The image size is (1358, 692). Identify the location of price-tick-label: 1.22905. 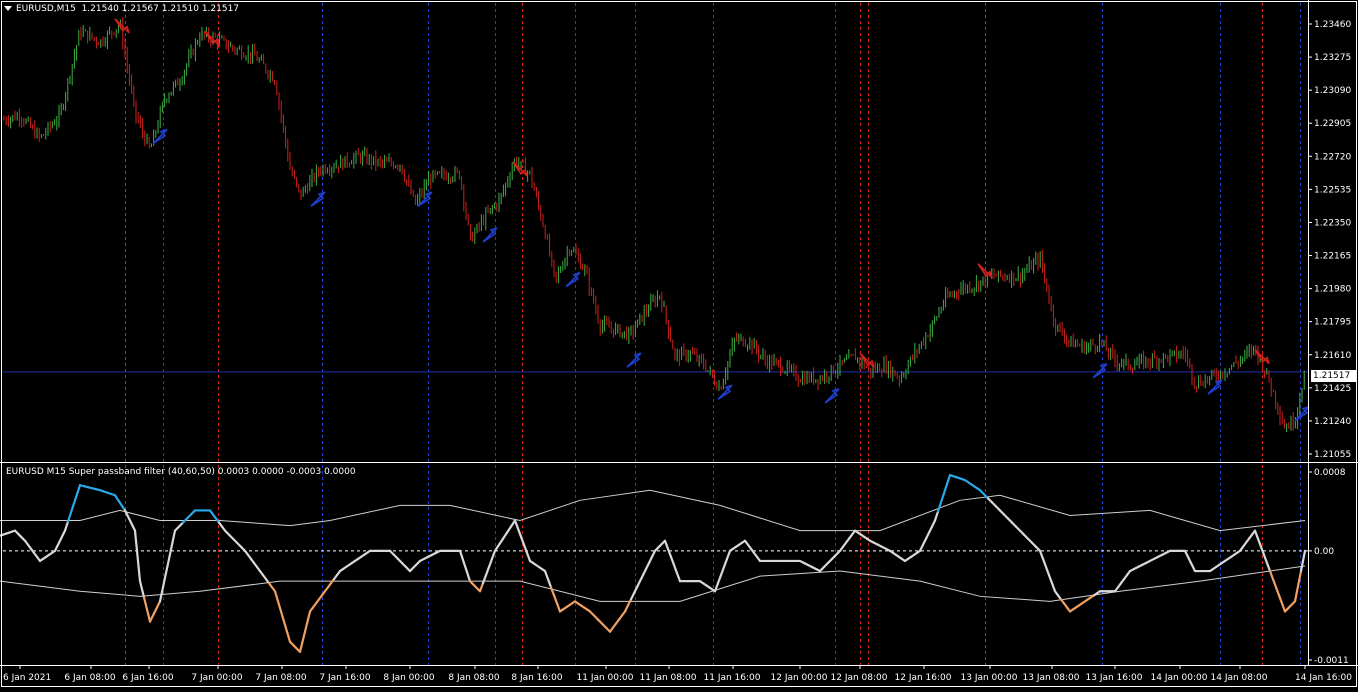
(1332, 124).